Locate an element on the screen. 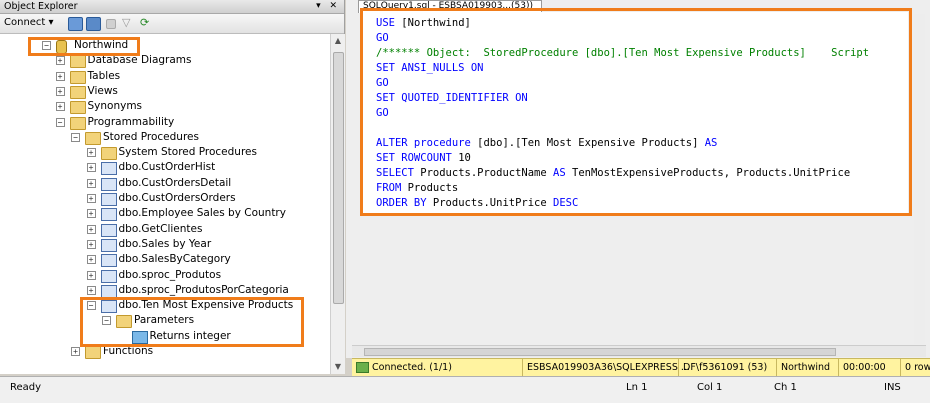 The height and width of the screenshot is (403, 930). main-status-bar: Ready Ln 1 Col 1 Ch 1 INS is located at coordinates (465, 389).